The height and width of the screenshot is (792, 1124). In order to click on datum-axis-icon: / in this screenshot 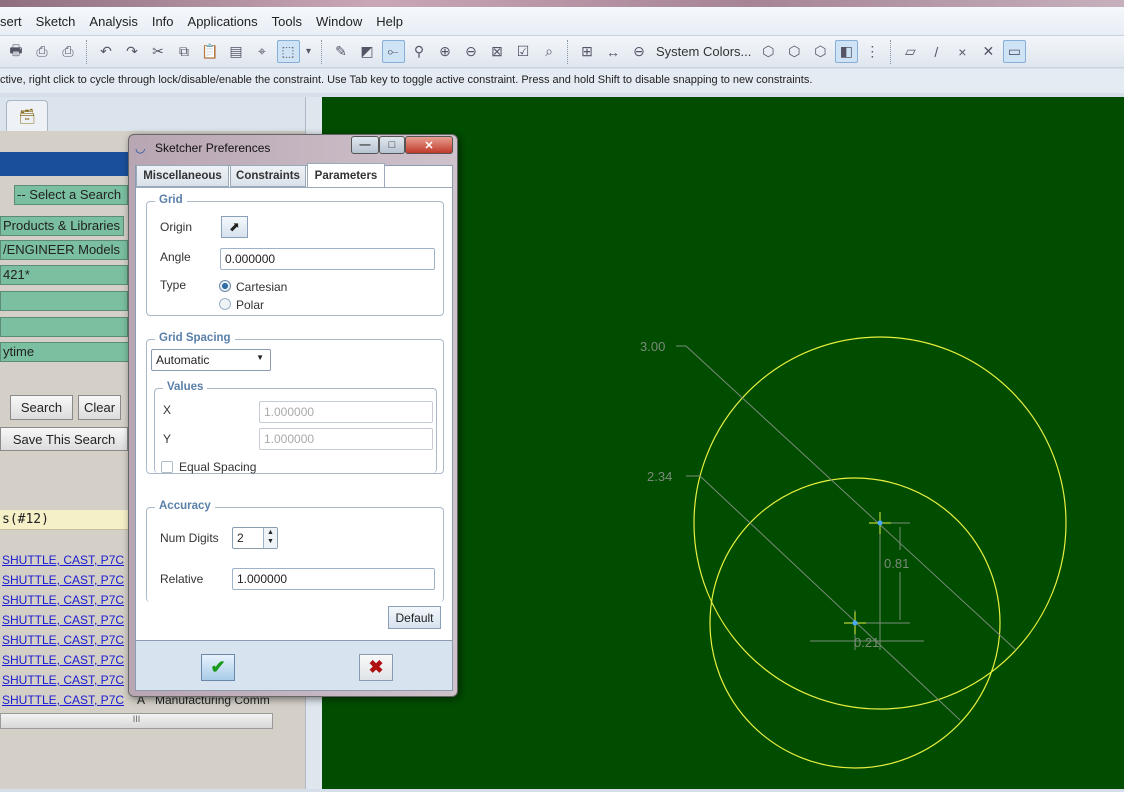, I will do `click(936, 51)`.